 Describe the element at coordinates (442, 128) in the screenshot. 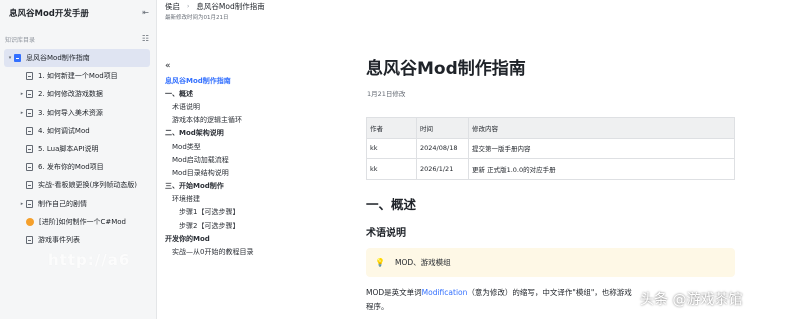

I see `table-header-time: 时间` at that location.